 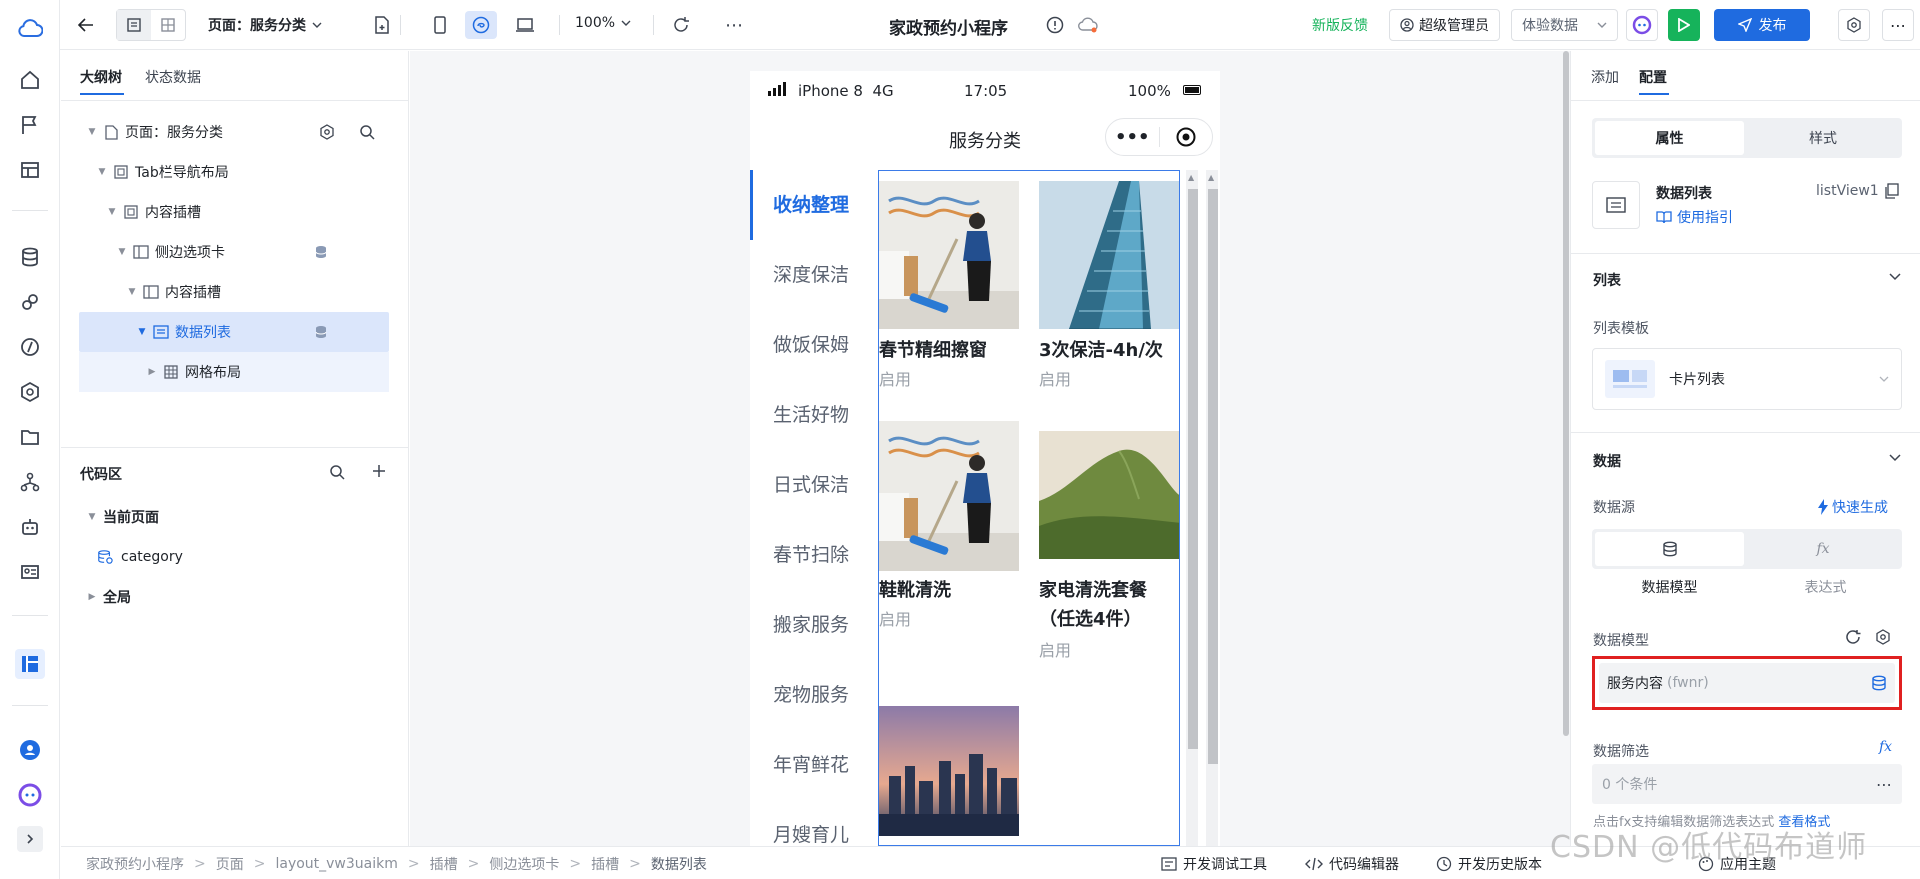 I want to click on link-icon, so click(x=30, y=302).